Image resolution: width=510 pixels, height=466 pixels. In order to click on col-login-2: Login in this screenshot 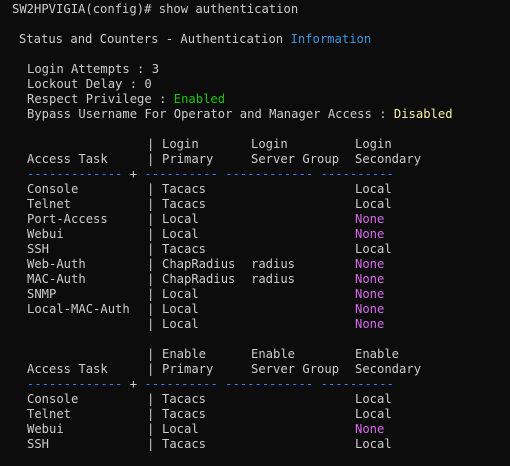, I will do `click(269, 144)`.